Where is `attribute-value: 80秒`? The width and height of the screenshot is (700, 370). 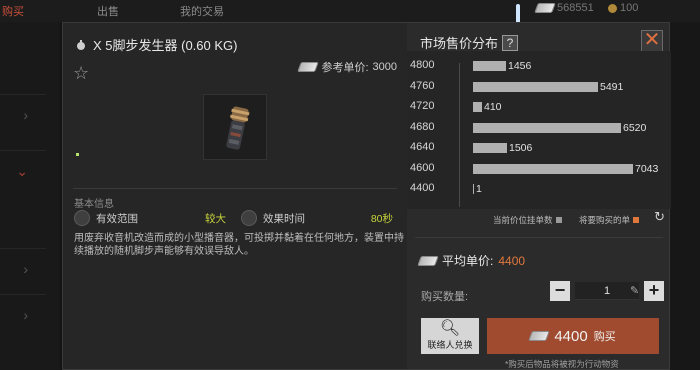 attribute-value: 80秒 is located at coordinates (381, 218).